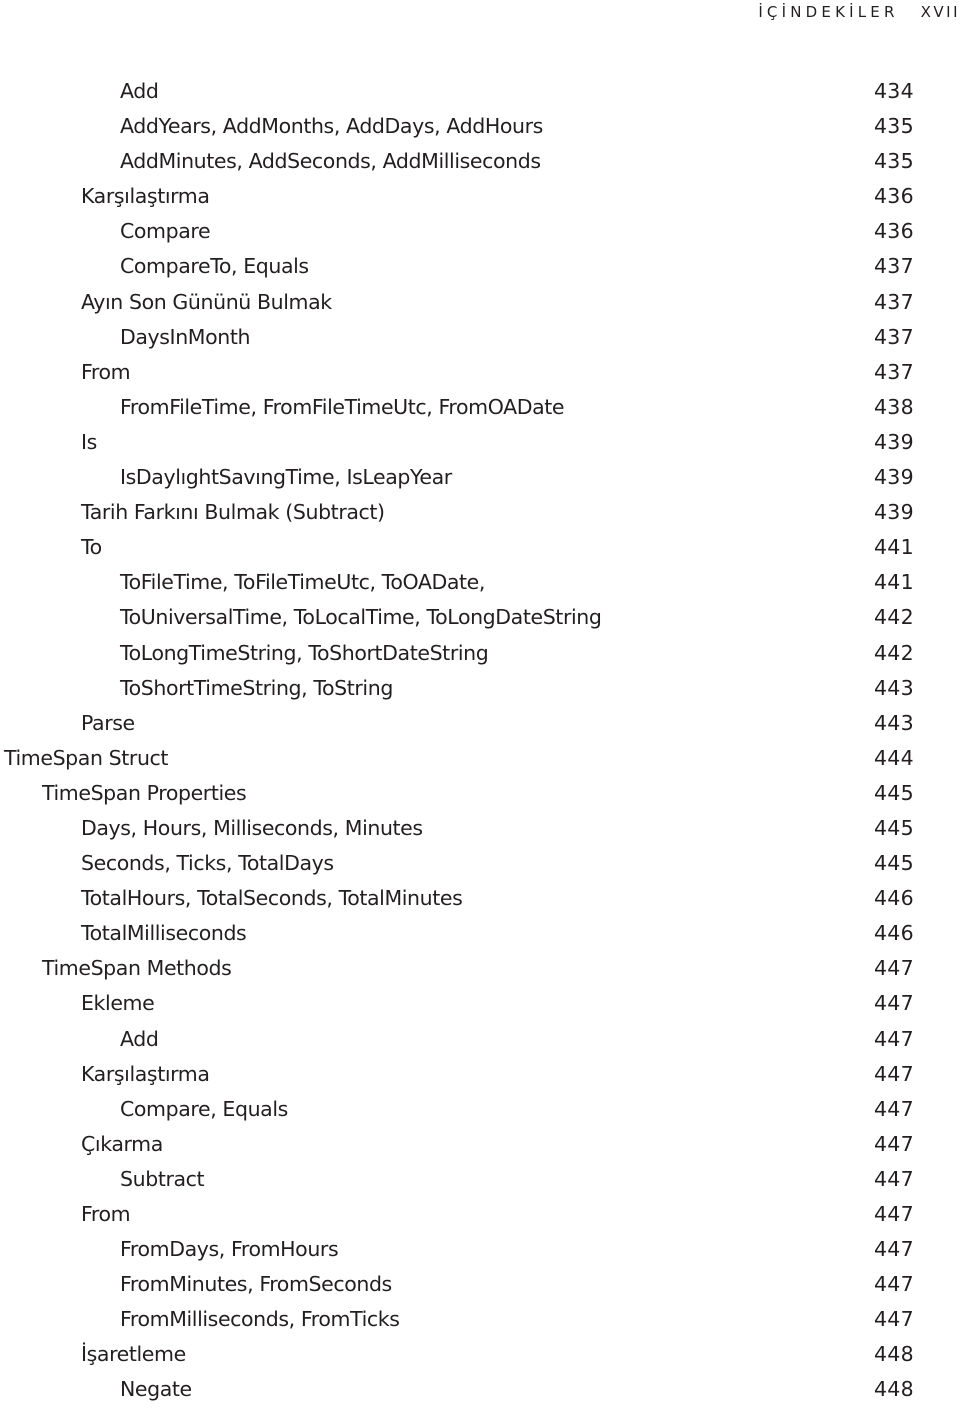 This screenshot has width=960, height=1408. What do you see at coordinates (162, 1178) in the screenshot?
I see `toc-entry-title: Subtract` at bounding box center [162, 1178].